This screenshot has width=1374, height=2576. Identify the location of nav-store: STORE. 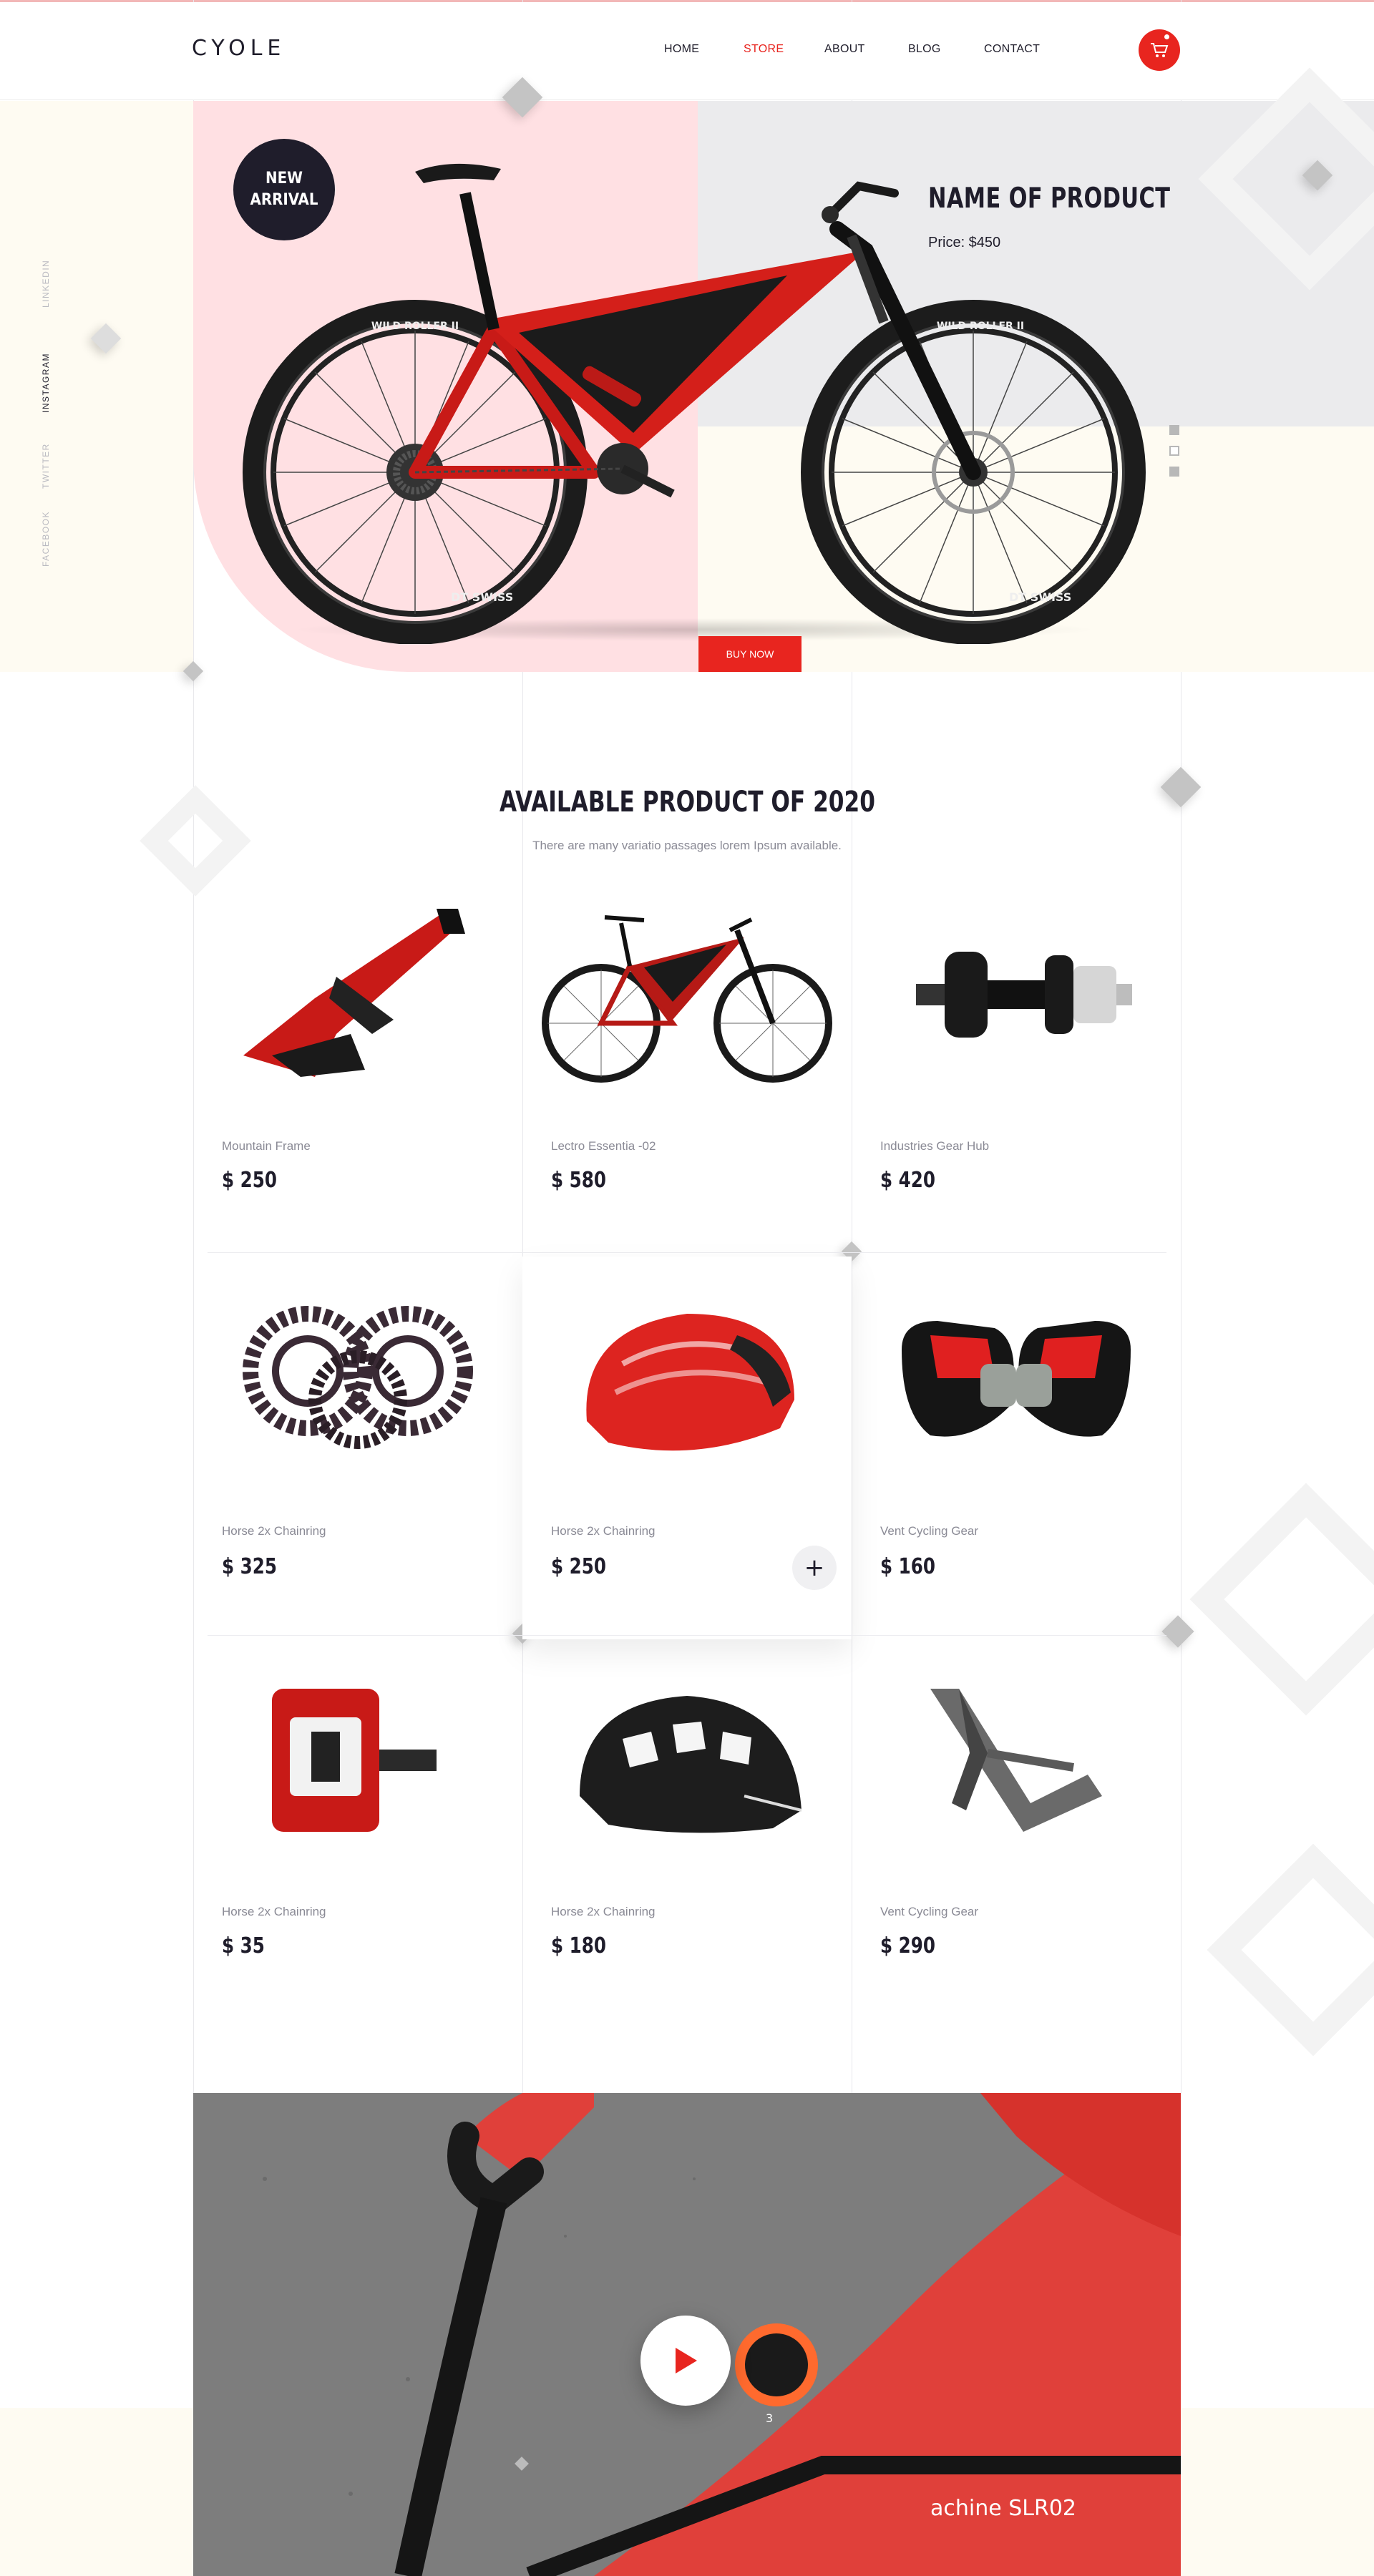
(764, 49).